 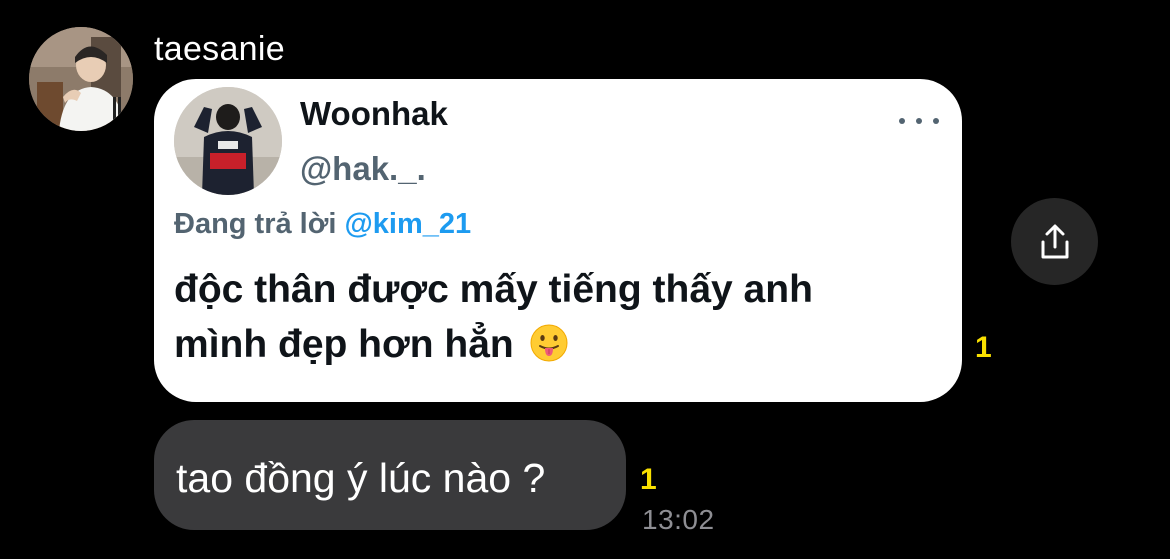 What do you see at coordinates (678, 519) in the screenshot?
I see `message-timestamp: 13:02` at bounding box center [678, 519].